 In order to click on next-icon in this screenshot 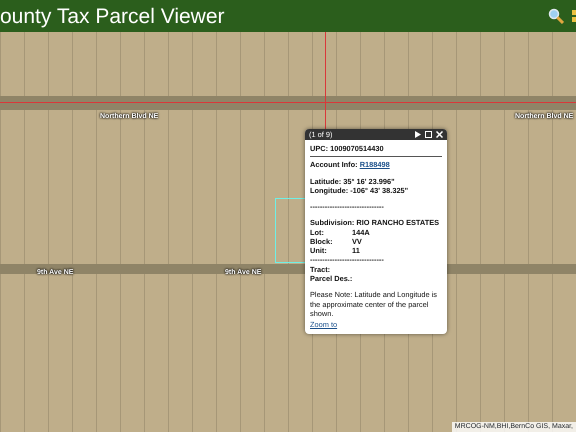, I will do `click(418, 134)`.